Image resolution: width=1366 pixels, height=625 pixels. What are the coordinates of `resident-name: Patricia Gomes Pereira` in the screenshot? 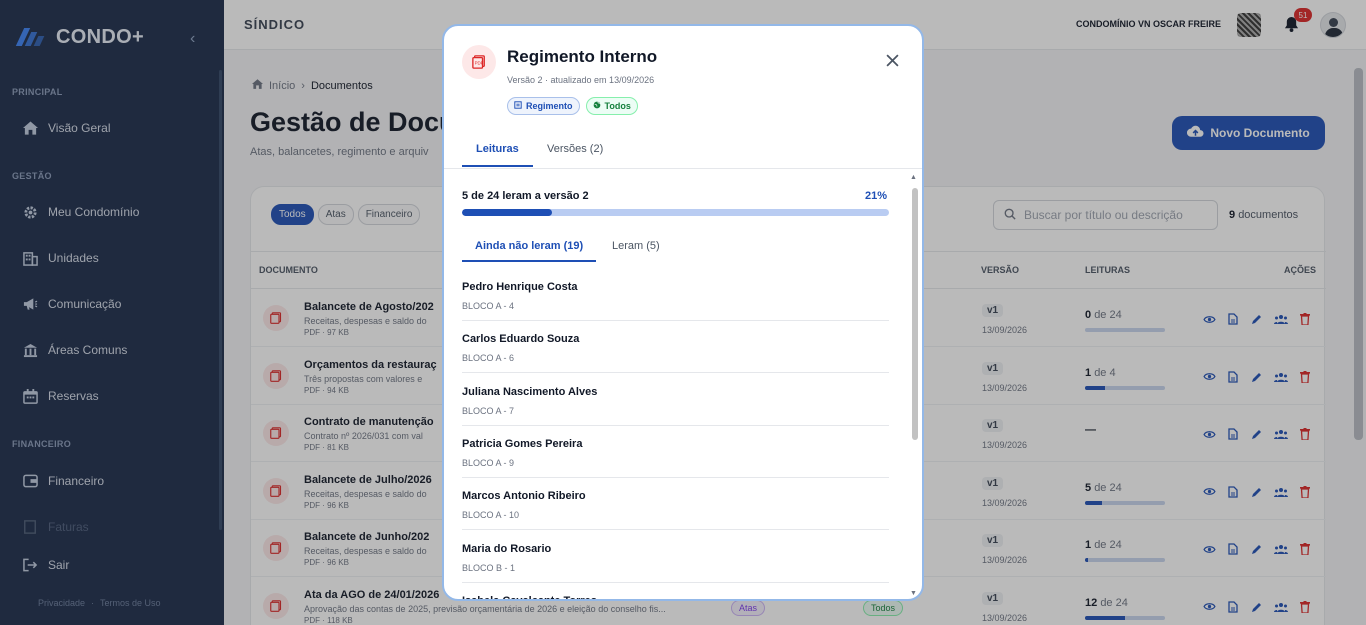 It's located at (522, 443).